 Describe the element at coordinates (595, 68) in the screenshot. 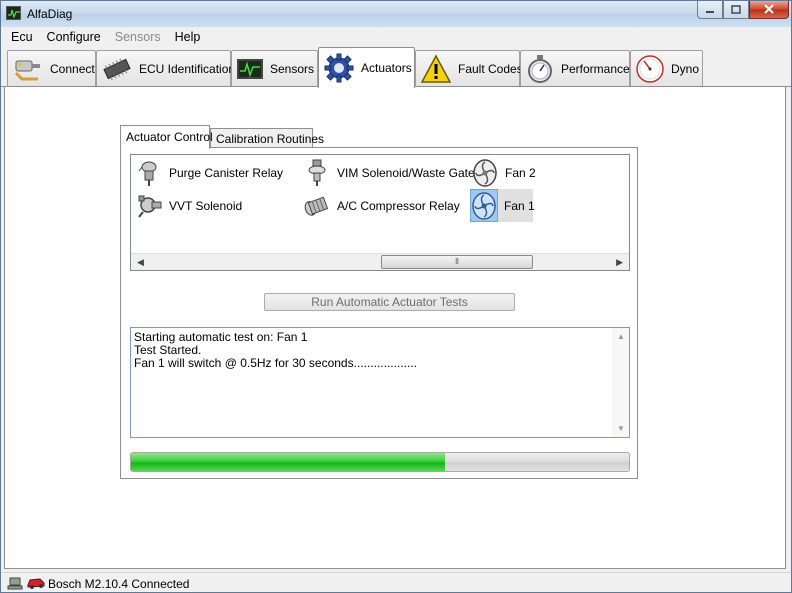

I see `tab-performance-label: Performance` at that location.